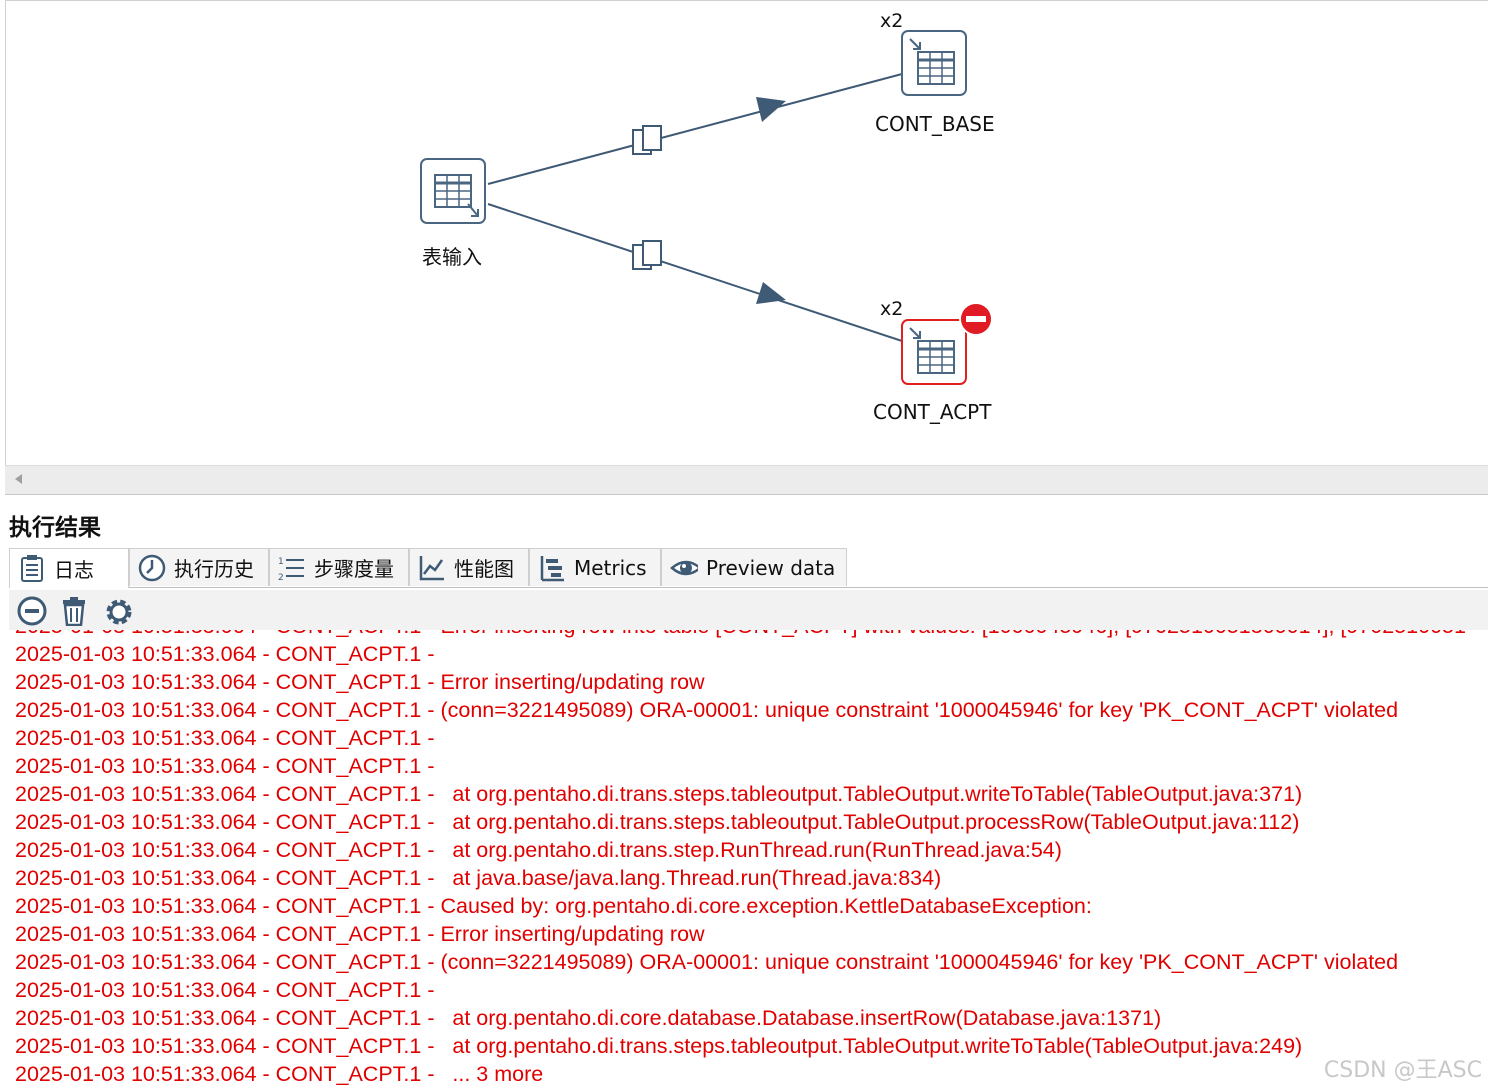 This screenshot has width=1488, height=1092. I want to click on tab-preview-data: Preview data, so click(754, 567).